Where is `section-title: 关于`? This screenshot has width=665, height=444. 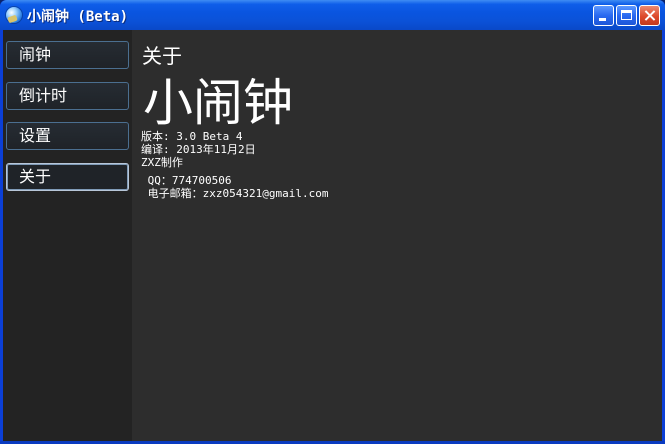 section-title: 关于 is located at coordinates (162, 56).